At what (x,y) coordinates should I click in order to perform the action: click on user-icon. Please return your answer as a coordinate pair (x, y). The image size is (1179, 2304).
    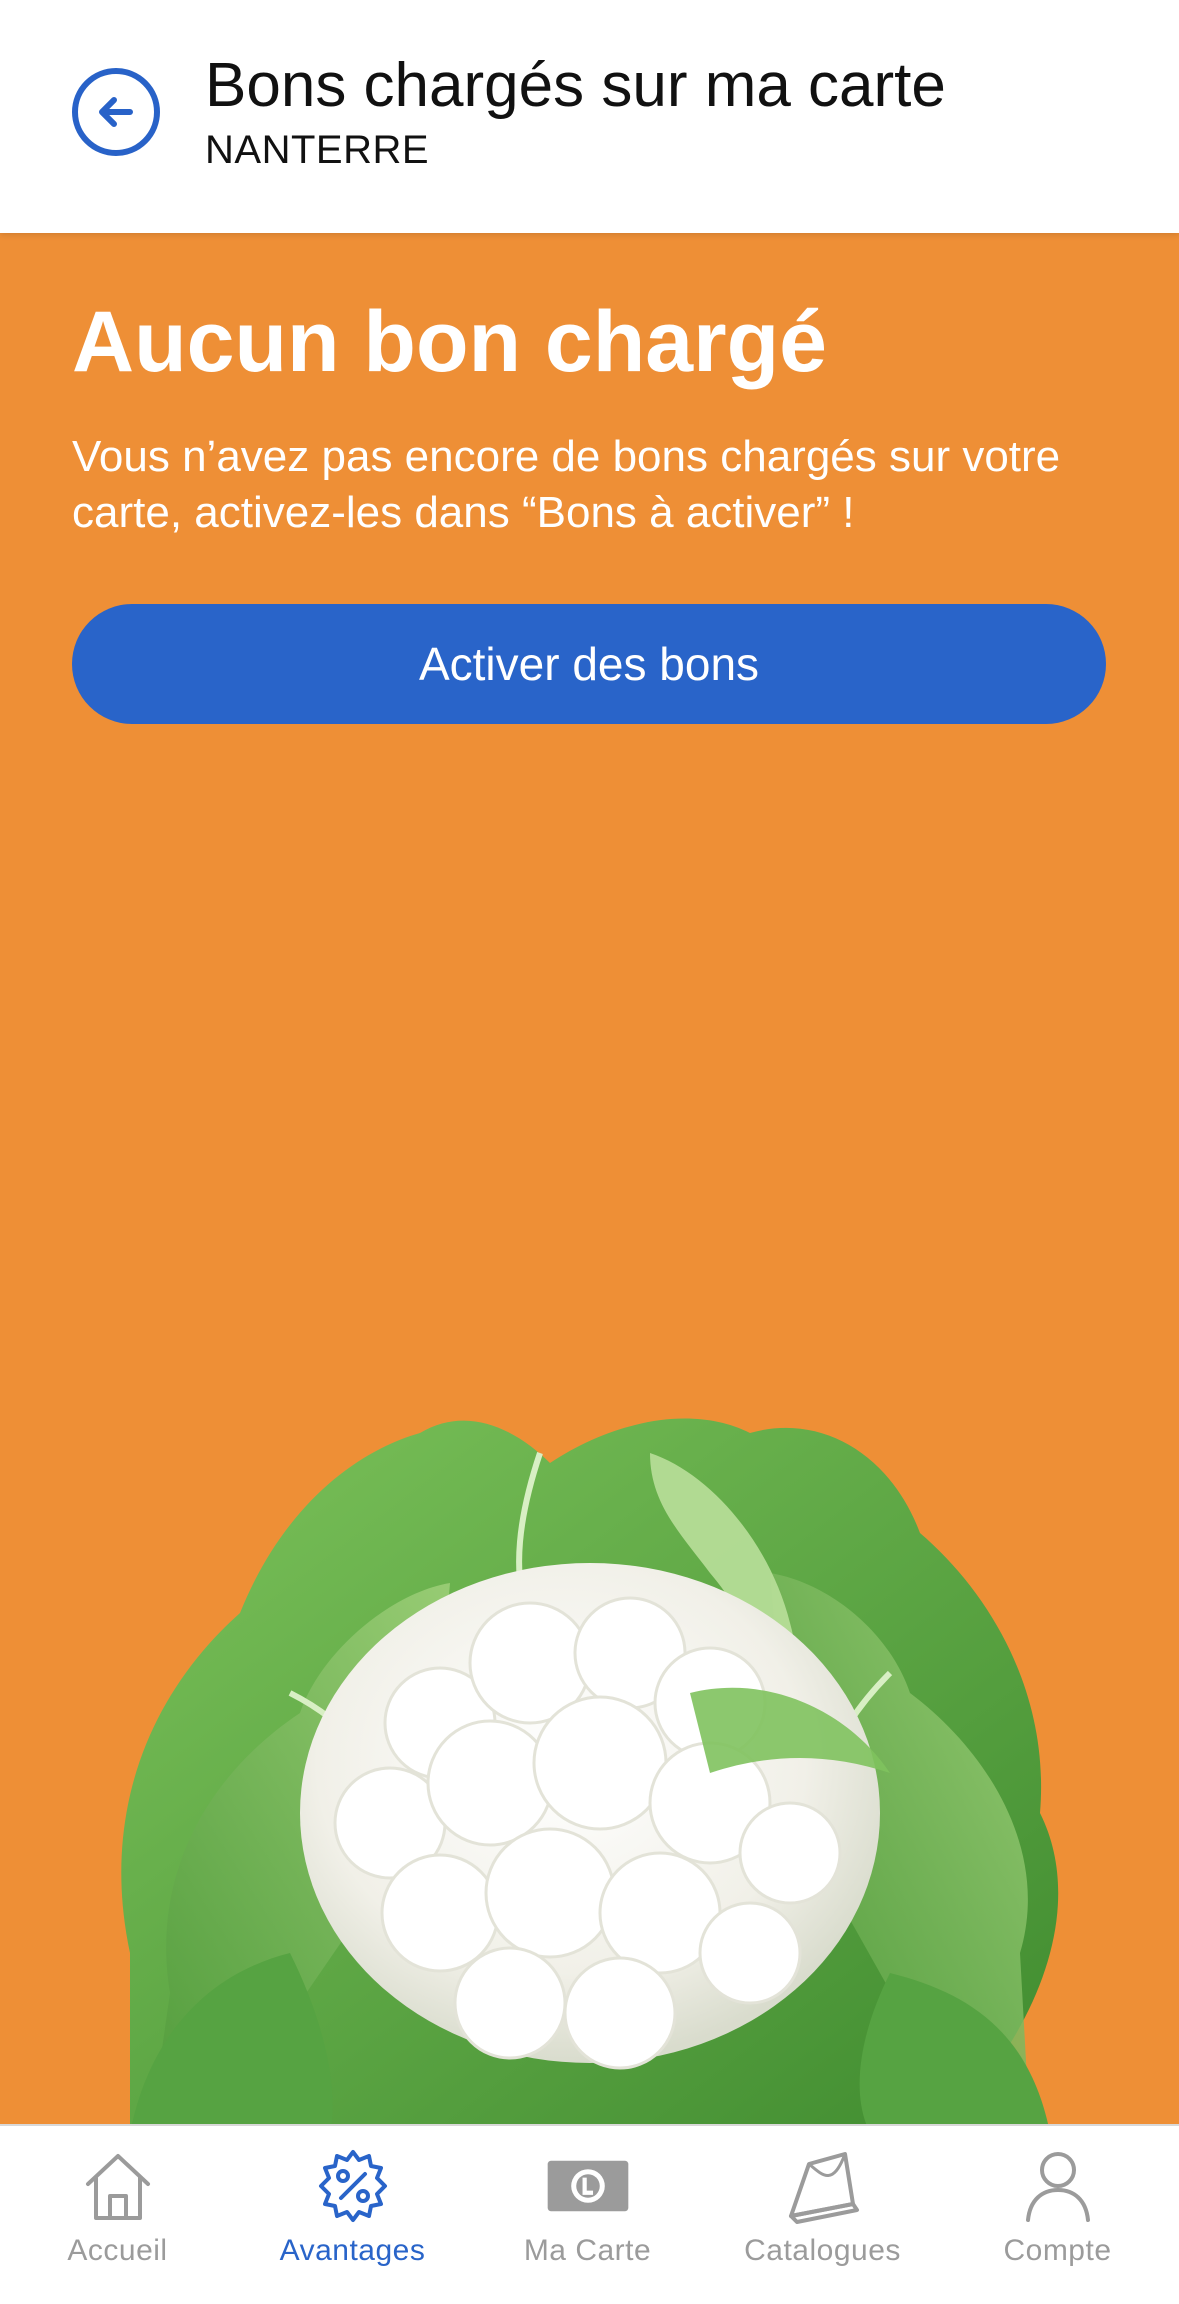
    Looking at the image, I should click on (1058, 2186).